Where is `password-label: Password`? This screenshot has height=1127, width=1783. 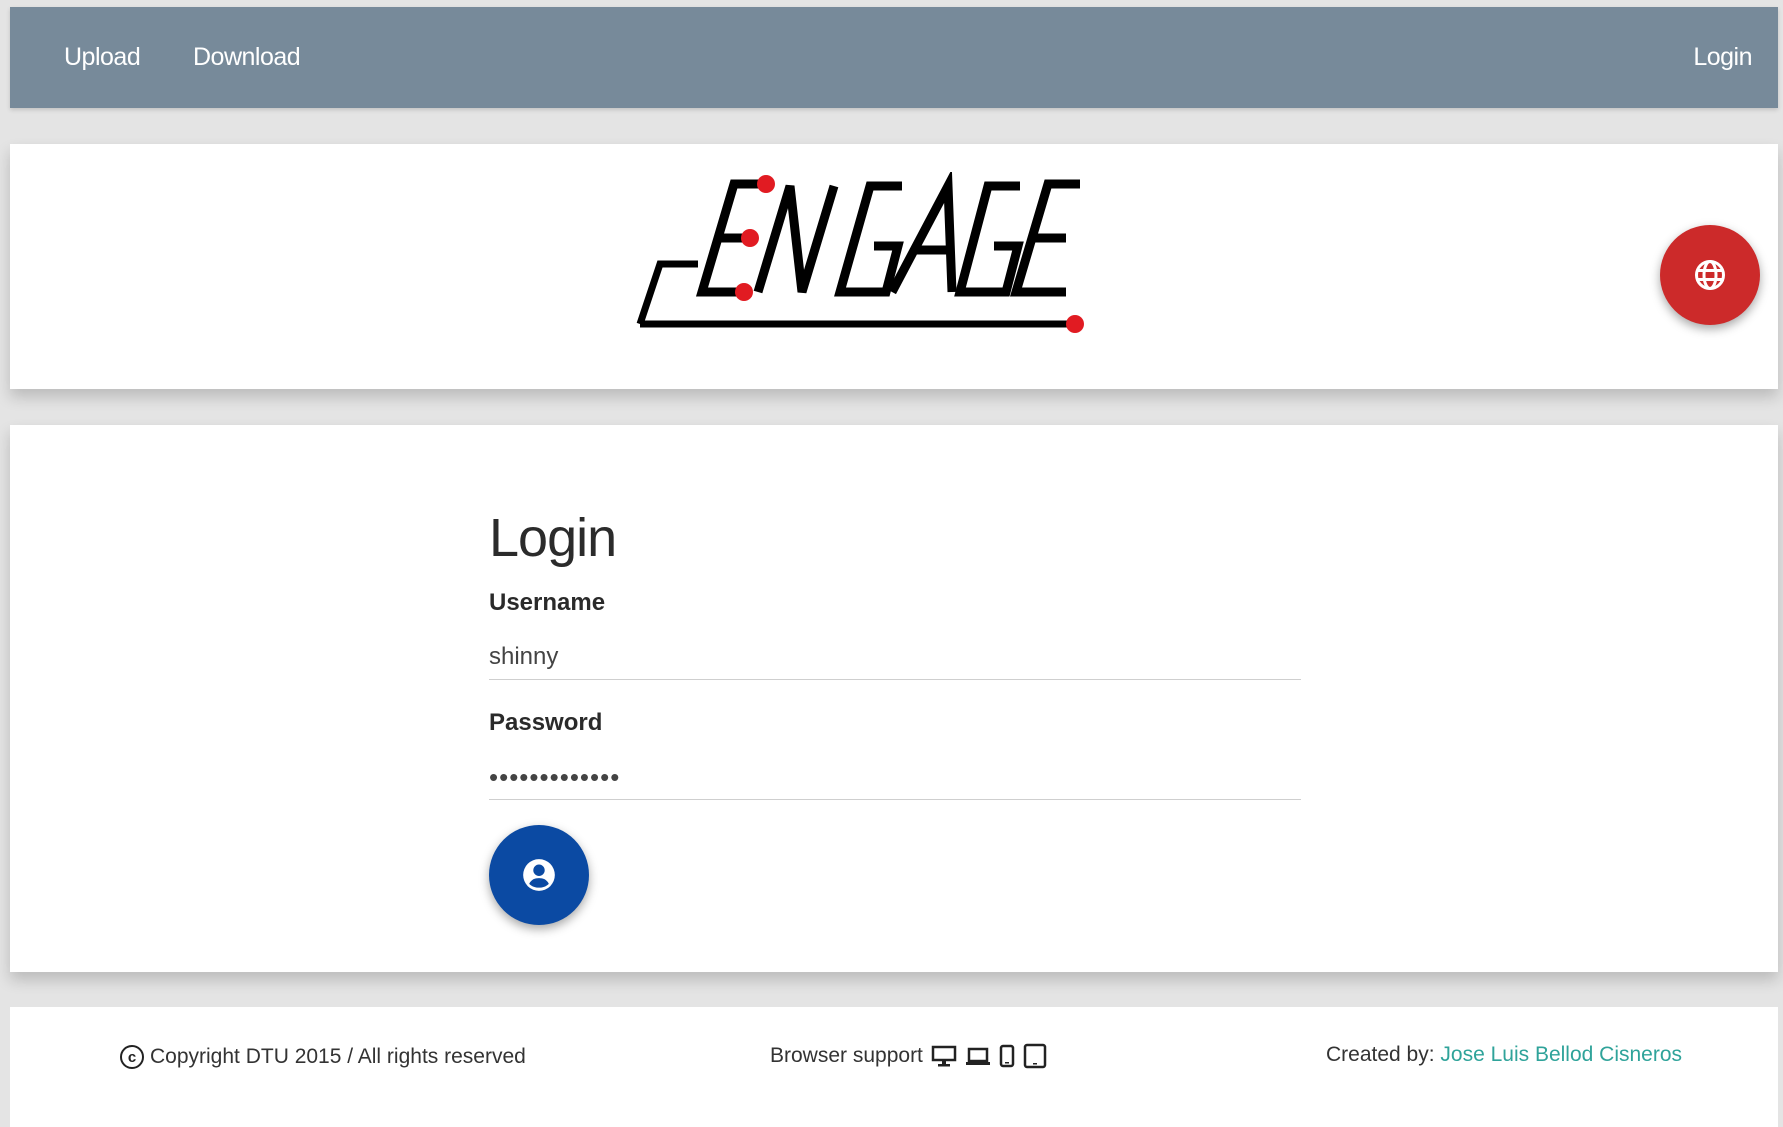
password-label: Password is located at coordinates (546, 722).